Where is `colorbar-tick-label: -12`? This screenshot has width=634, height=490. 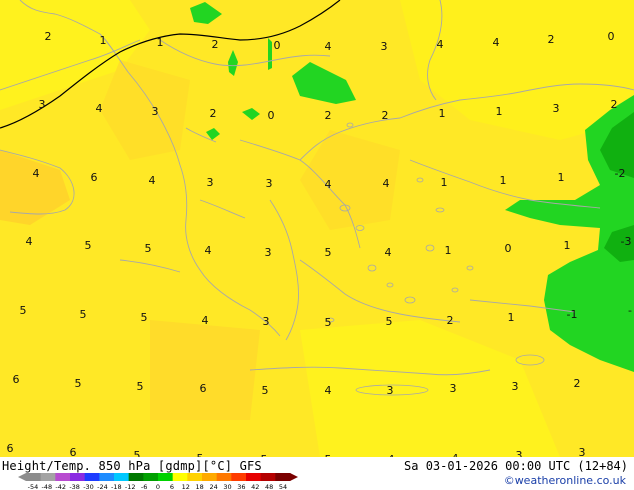 colorbar-tick-label: -12 is located at coordinates (130, 486).